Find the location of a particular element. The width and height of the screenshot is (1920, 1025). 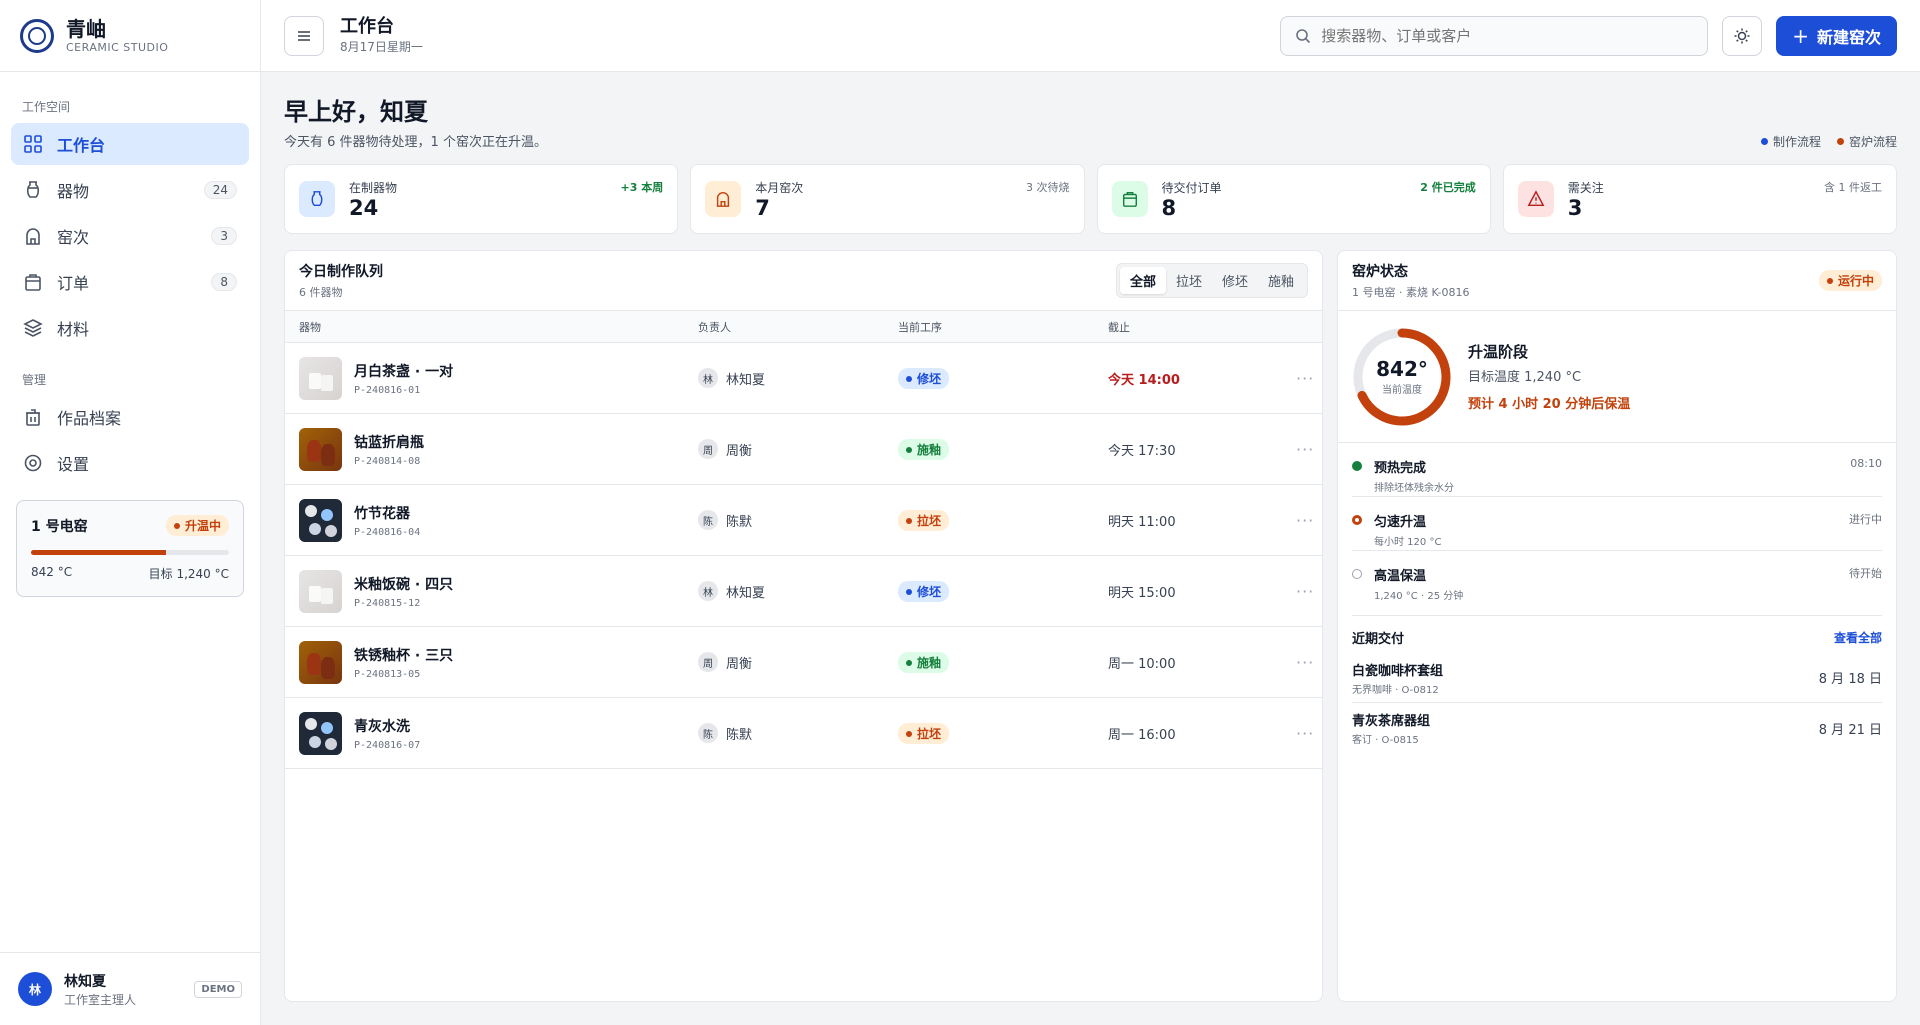

grid-icon is located at coordinates (33, 144).